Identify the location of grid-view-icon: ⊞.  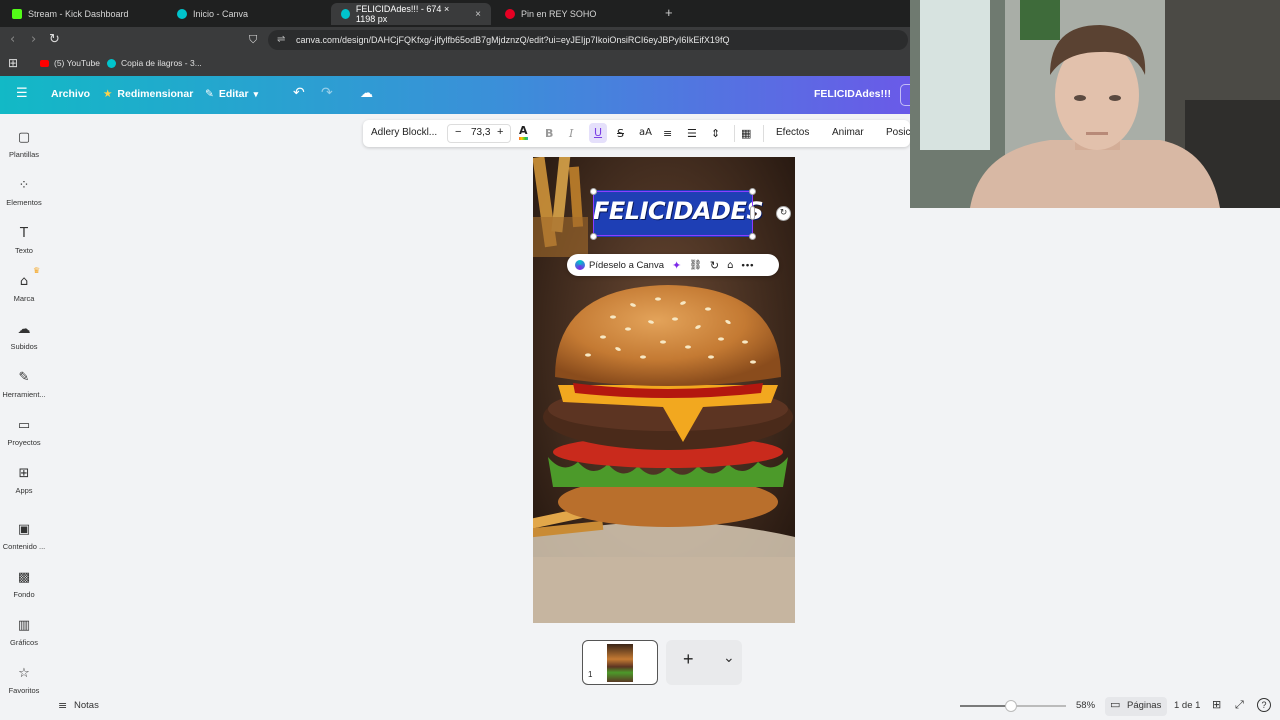
(1216, 704).